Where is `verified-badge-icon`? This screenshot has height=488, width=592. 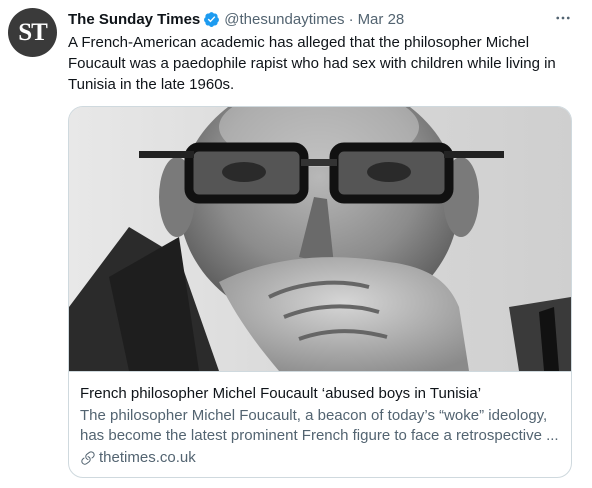 verified-badge-icon is located at coordinates (212, 19).